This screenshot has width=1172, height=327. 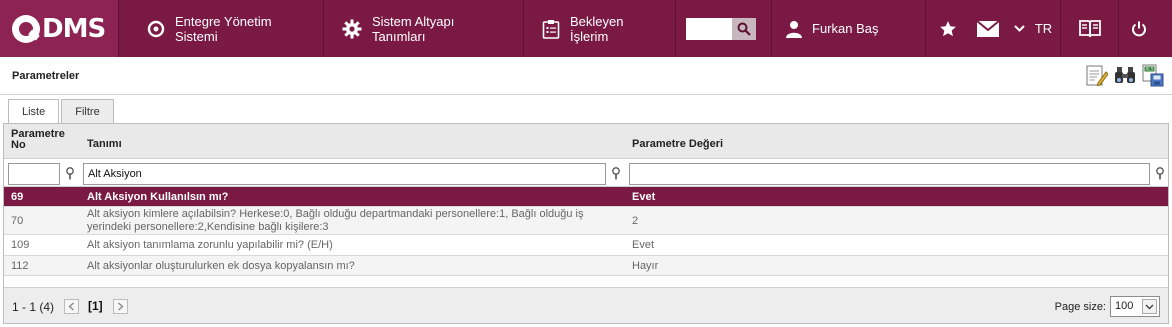 I want to click on edit-document-icon, so click(x=1097, y=75).